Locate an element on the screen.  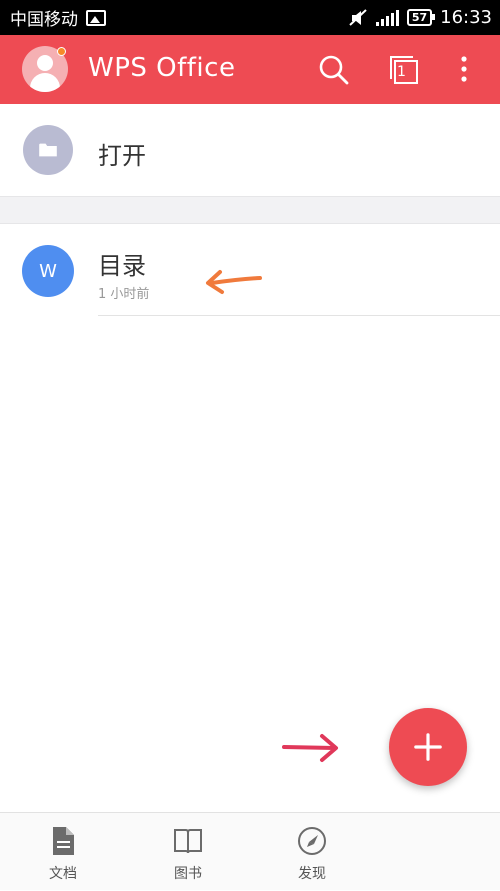
nav-label-discover: 发现 is located at coordinates (312, 874).